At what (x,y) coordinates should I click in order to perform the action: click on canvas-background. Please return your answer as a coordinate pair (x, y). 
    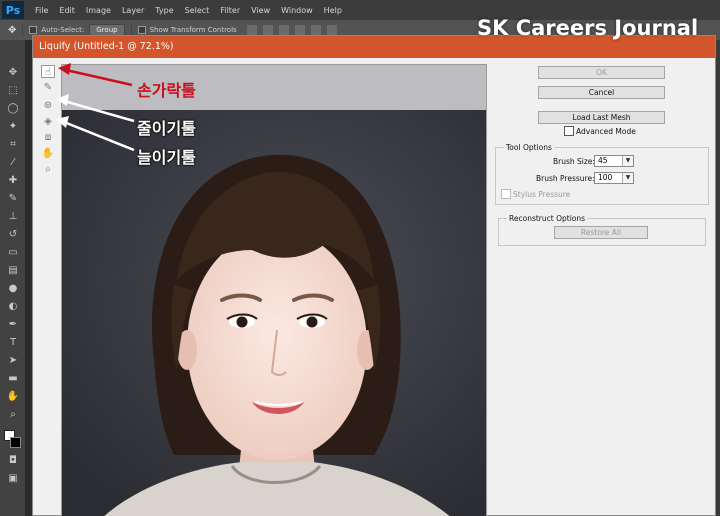
    Looking at the image, I should click on (274, 87).